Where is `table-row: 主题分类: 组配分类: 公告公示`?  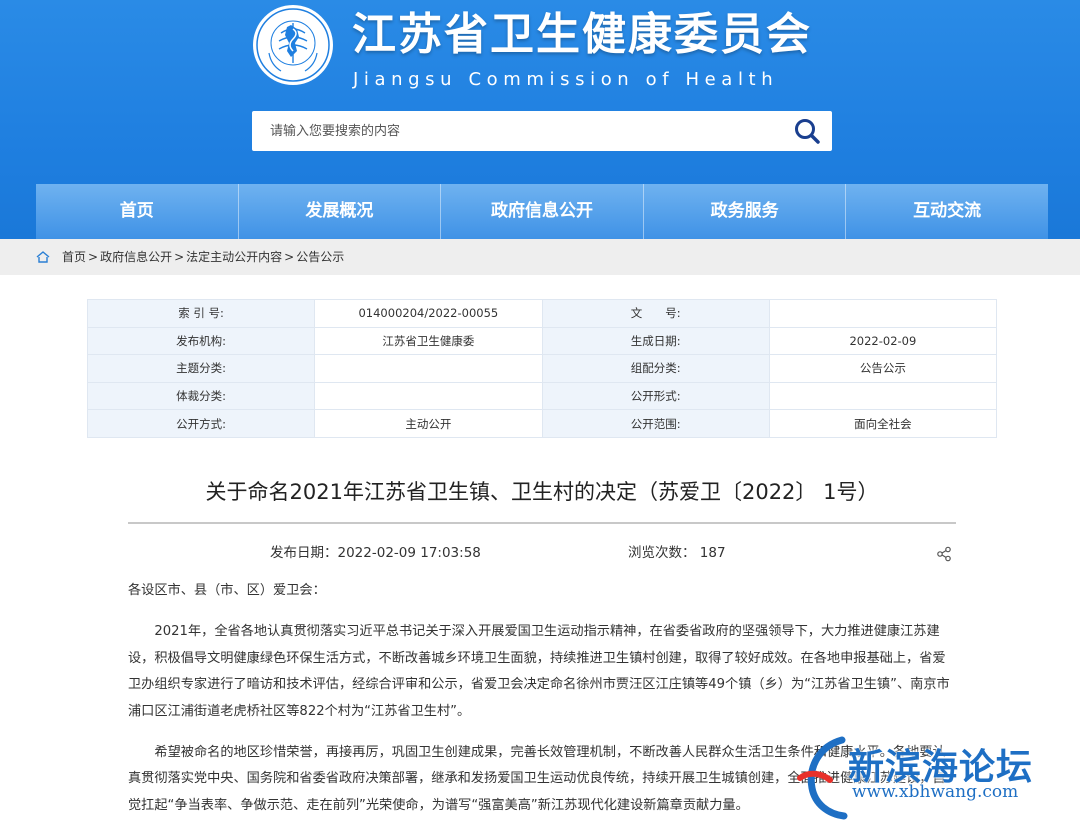
table-row: 主题分类: 组配分类: 公告公示 is located at coordinates (542, 368).